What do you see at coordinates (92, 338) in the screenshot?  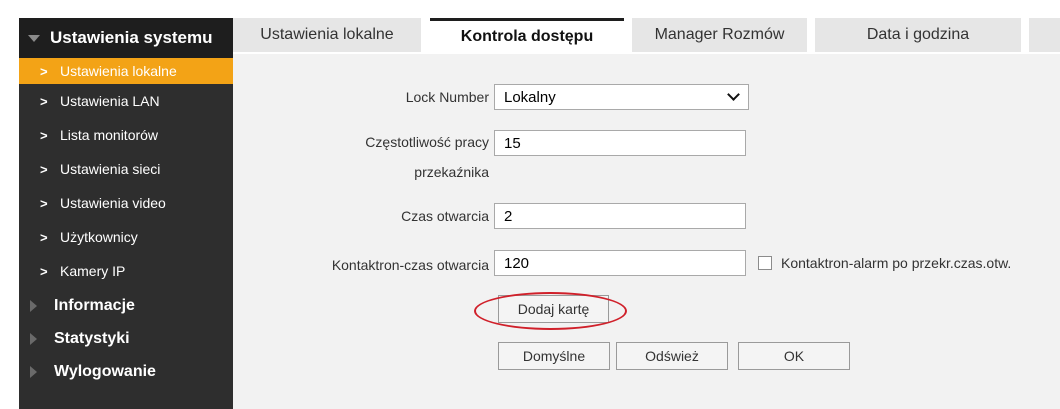 I see `sidebar-section-label: Statystyki` at bounding box center [92, 338].